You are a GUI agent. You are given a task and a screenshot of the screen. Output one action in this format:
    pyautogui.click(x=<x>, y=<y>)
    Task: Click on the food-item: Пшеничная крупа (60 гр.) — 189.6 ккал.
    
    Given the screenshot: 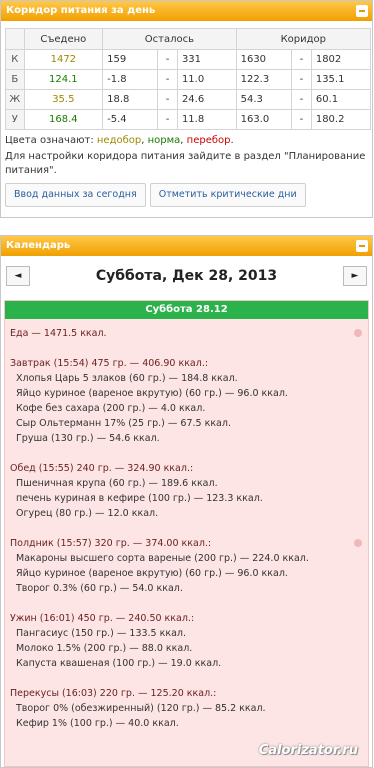 What is the action you would take?
    pyautogui.click(x=117, y=483)
    